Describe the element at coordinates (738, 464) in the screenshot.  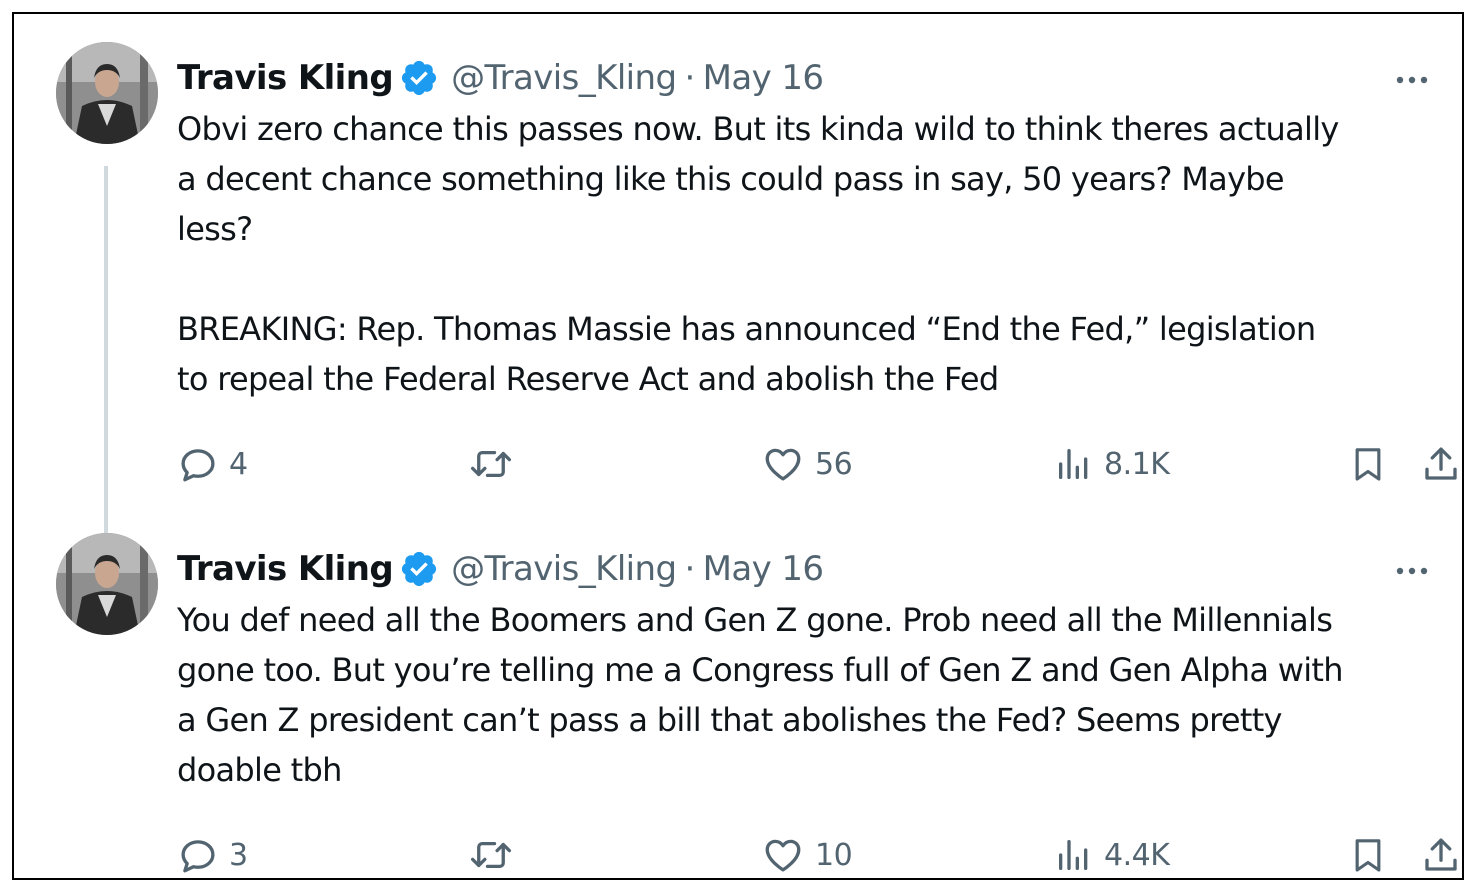
I see `tweet-actions-bar: 4 56 8.1K` at that location.